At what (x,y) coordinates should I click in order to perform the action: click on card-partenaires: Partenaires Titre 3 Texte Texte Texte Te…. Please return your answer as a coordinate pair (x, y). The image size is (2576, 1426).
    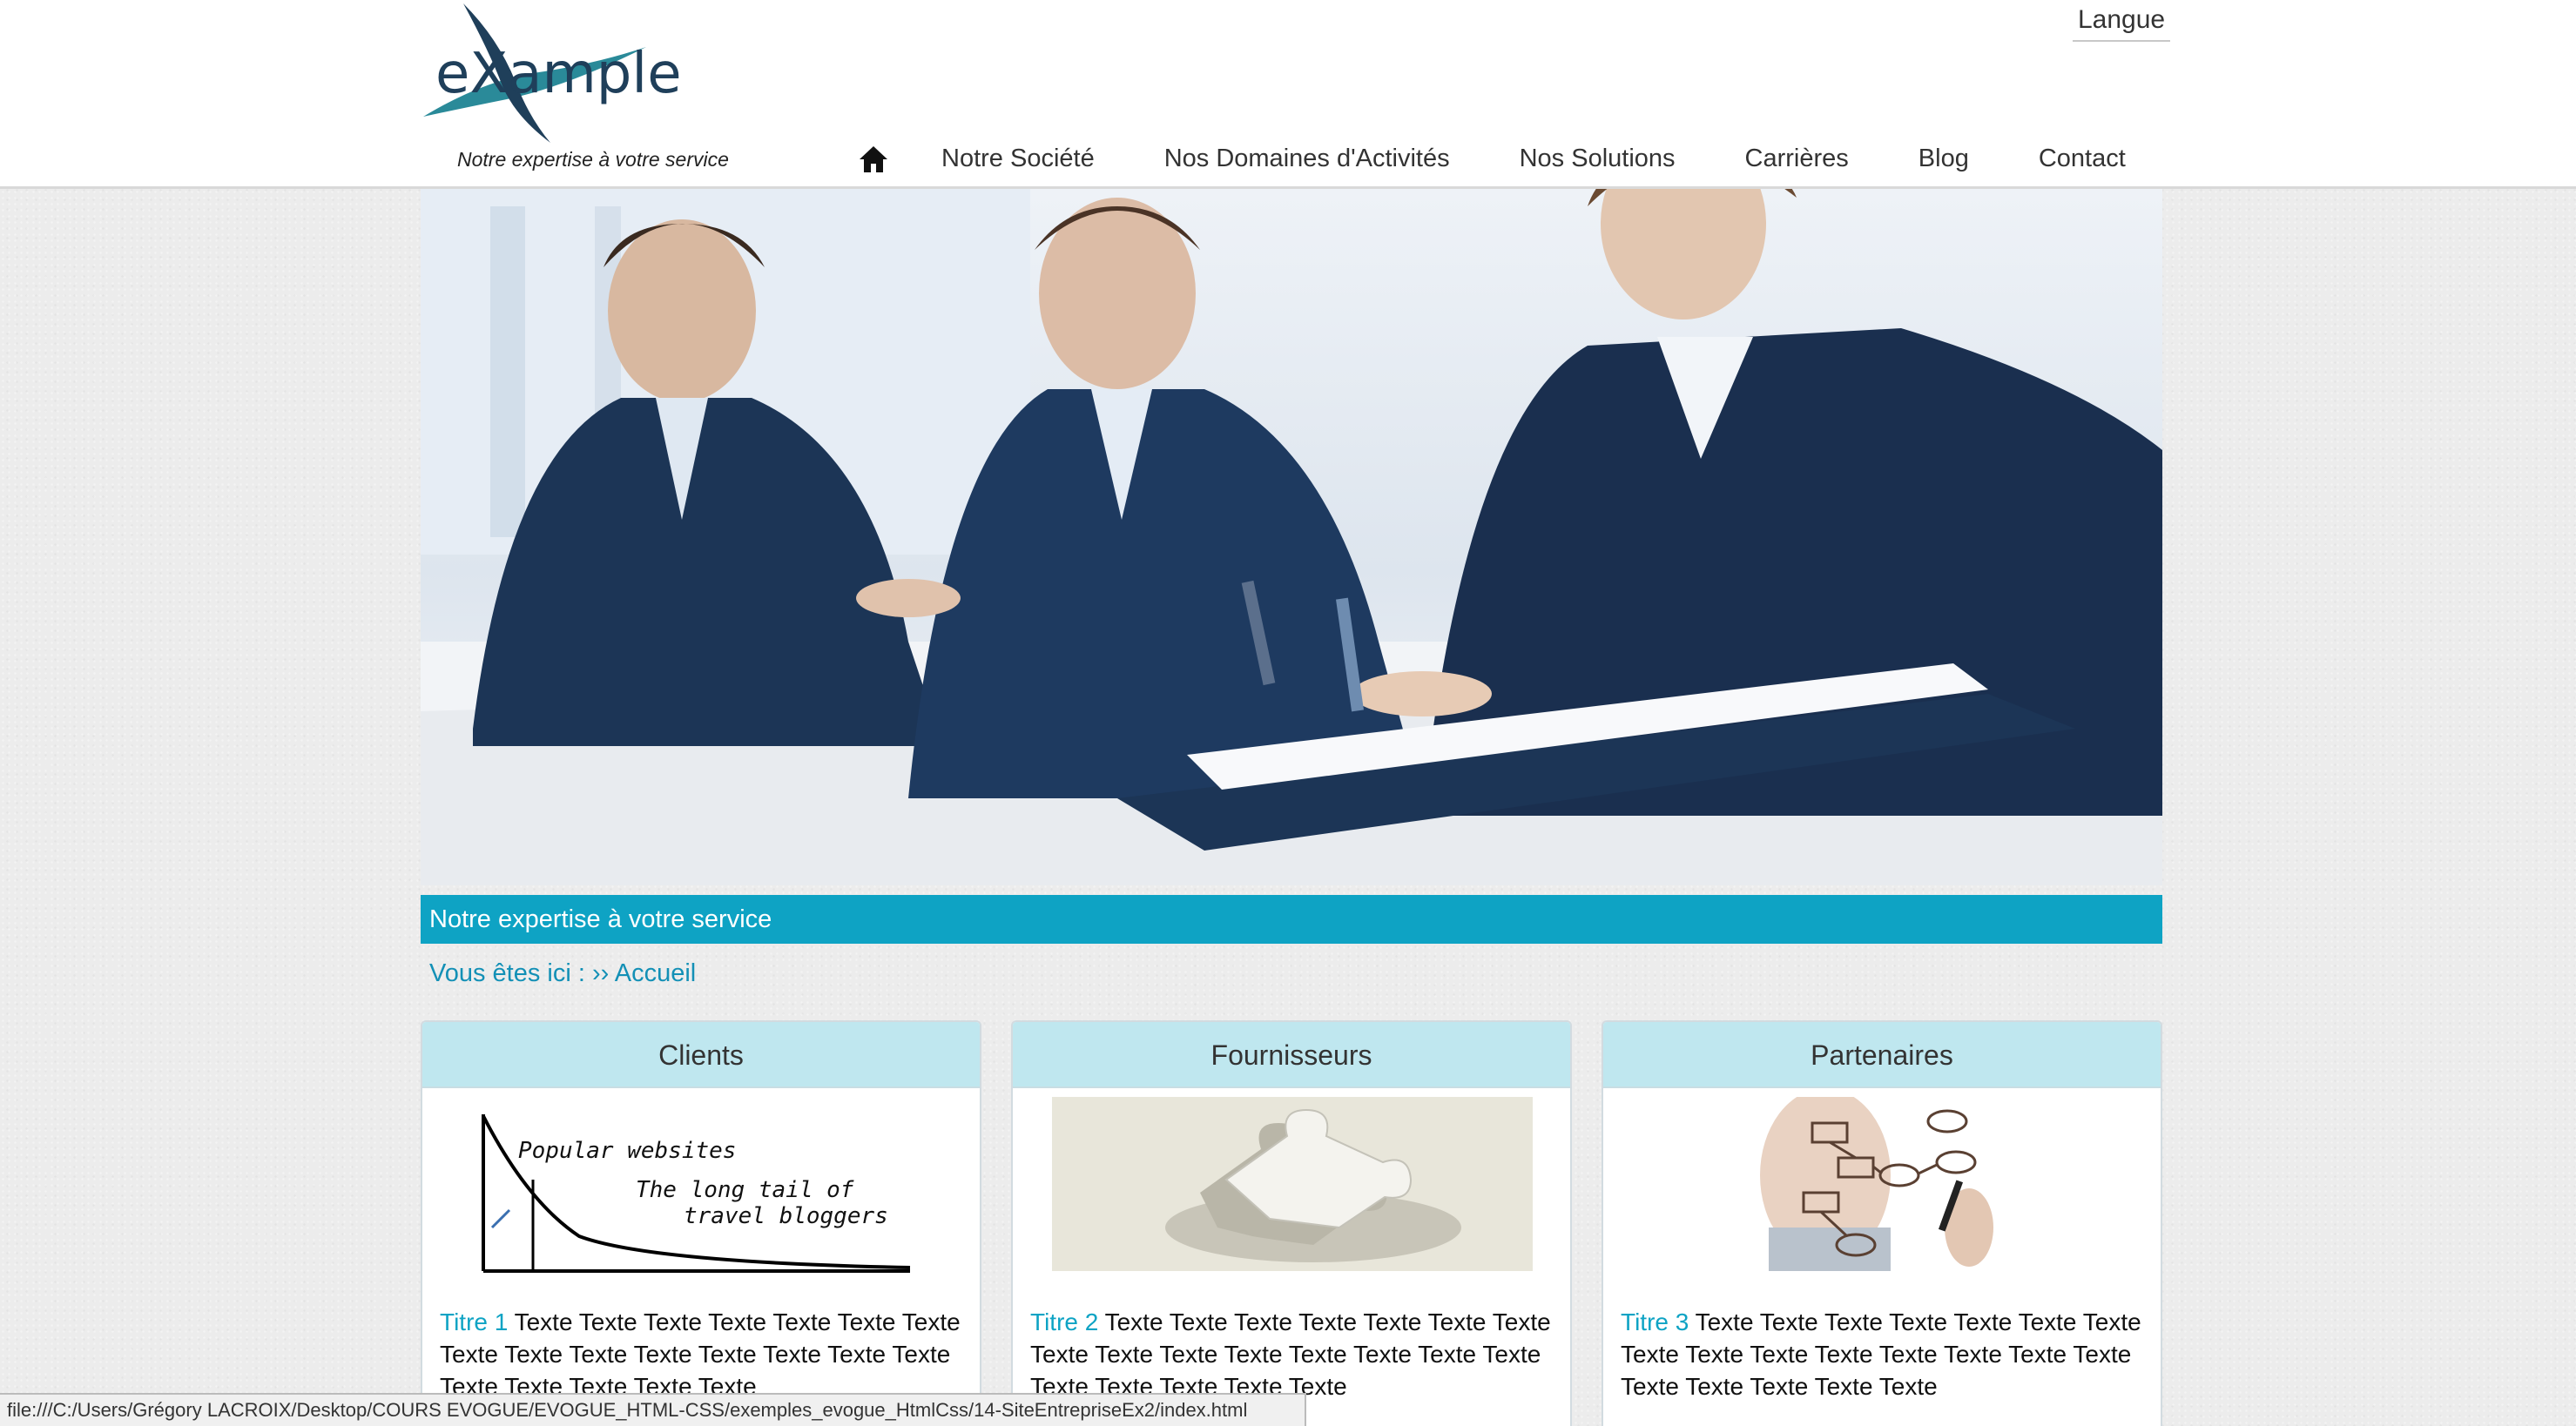
    Looking at the image, I should click on (1882, 1223).